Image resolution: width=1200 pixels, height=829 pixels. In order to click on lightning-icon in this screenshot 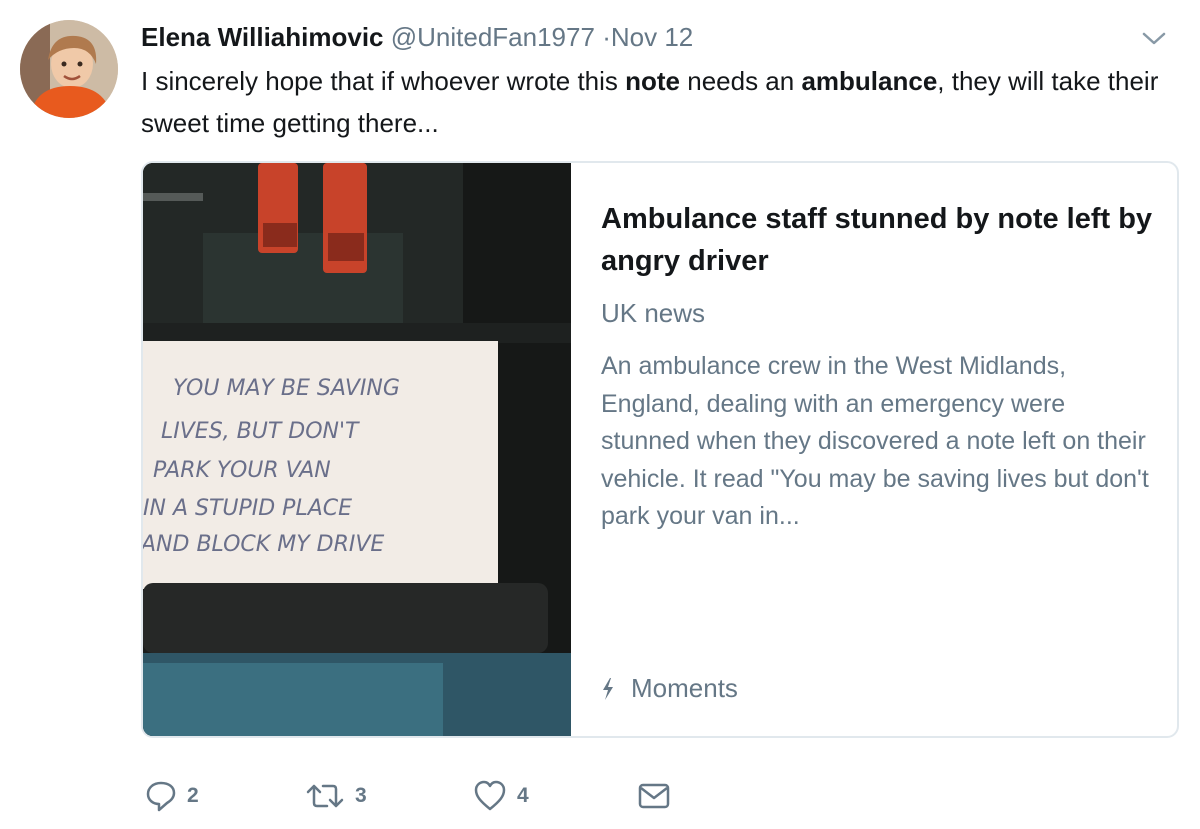, I will do `click(608, 689)`.